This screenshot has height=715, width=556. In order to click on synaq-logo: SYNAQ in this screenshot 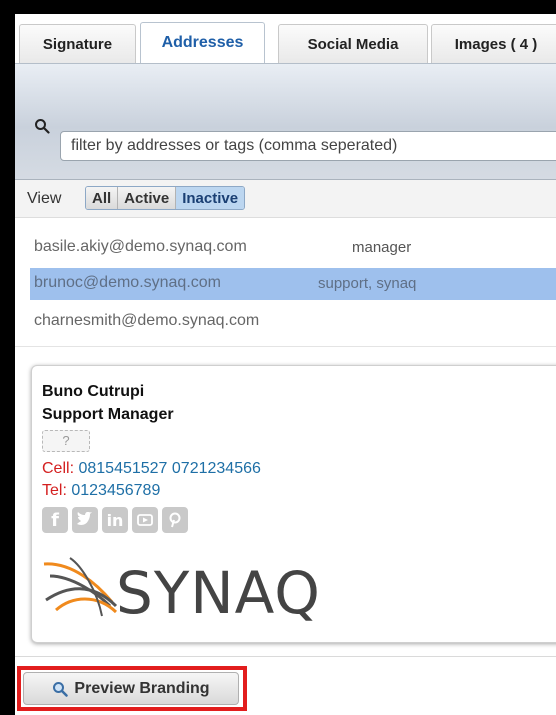, I will do `click(222, 586)`.